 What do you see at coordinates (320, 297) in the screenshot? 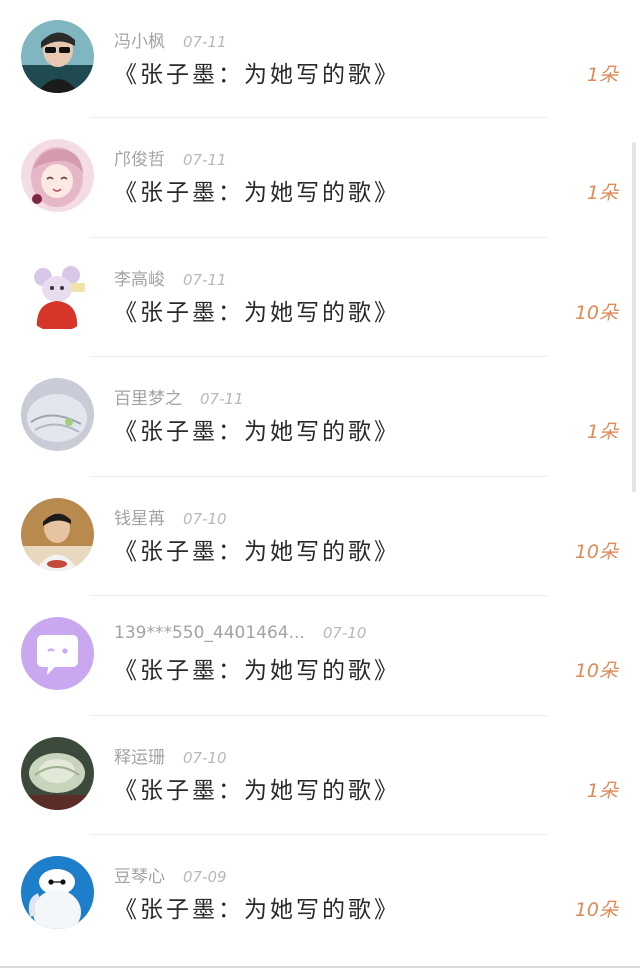
I see `list-item: 李高峻 07-11 《张子墨：为她写的歌》 10朵` at bounding box center [320, 297].